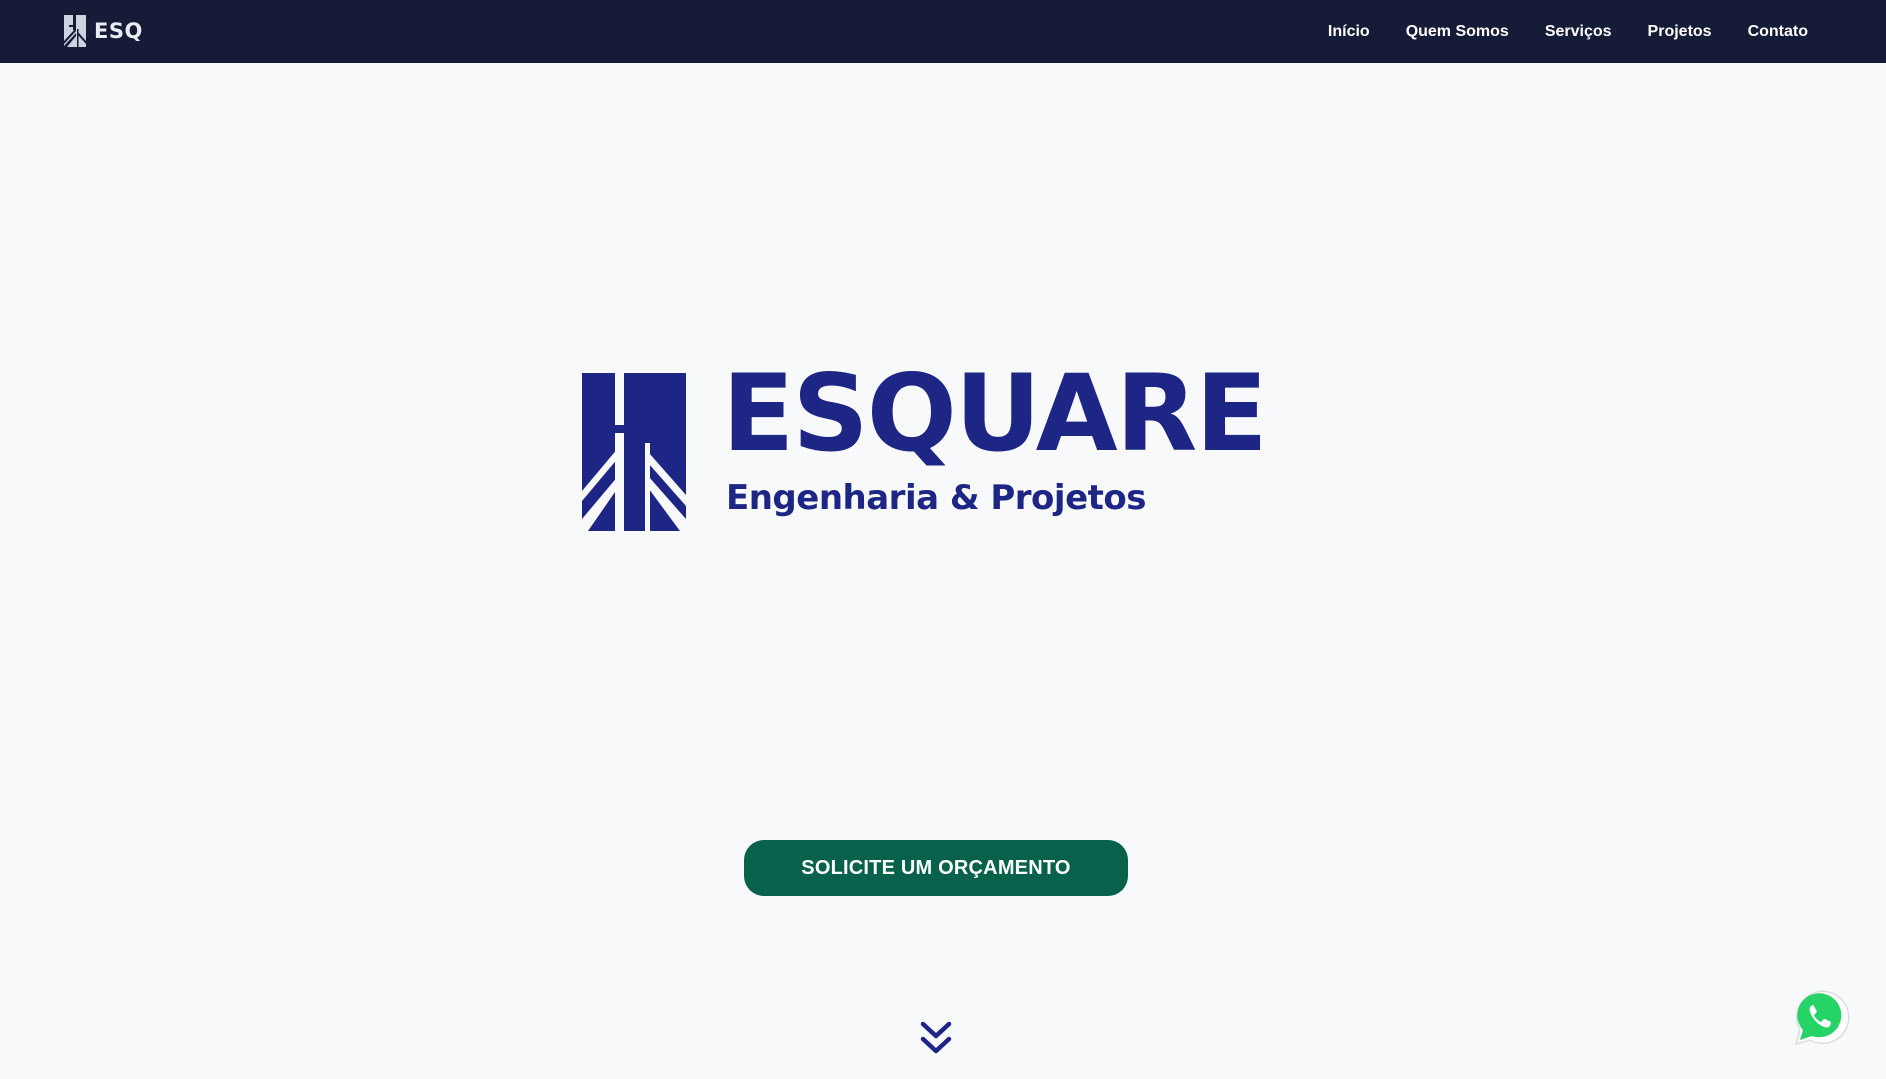 Image resolution: width=1886 pixels, height=1079 pixels. What do you see at coordinates (1457, 32) in the screenshot?
I see `nav-link-quem-somos: Quem Somos` at bounding box center [1457, 32].